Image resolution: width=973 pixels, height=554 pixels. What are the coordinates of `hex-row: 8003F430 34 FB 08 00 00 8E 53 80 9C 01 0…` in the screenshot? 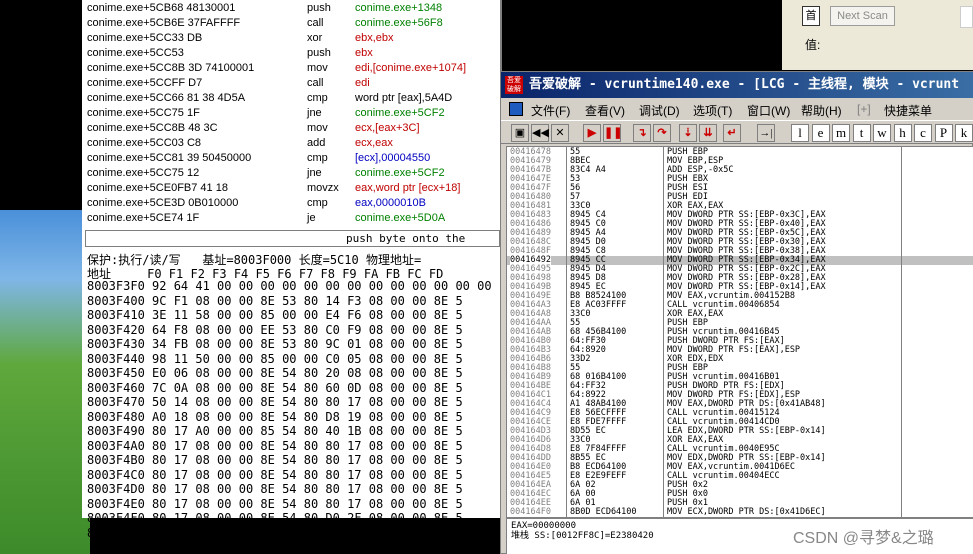 It's located at (289, 344).